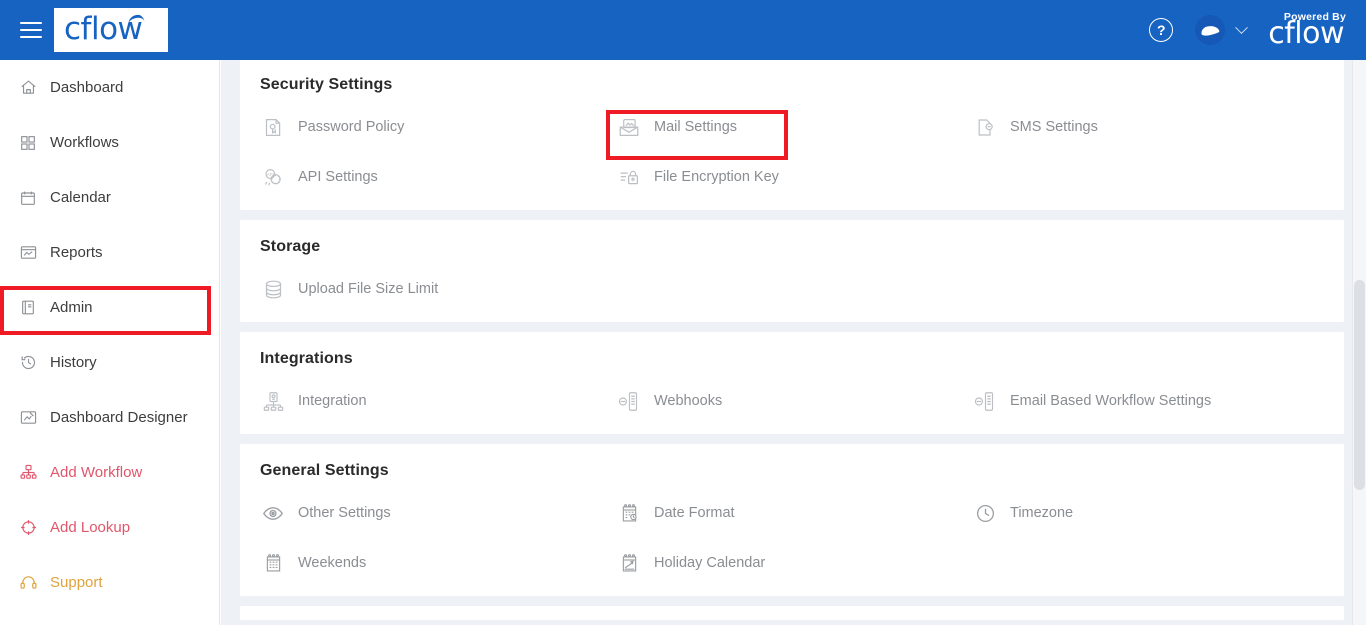 The image size is (1366, 625). What do you see at coordinates (1042, 512) in the screenshot?
I see `option-label: Timezone` at bounding box center [1042, 512].